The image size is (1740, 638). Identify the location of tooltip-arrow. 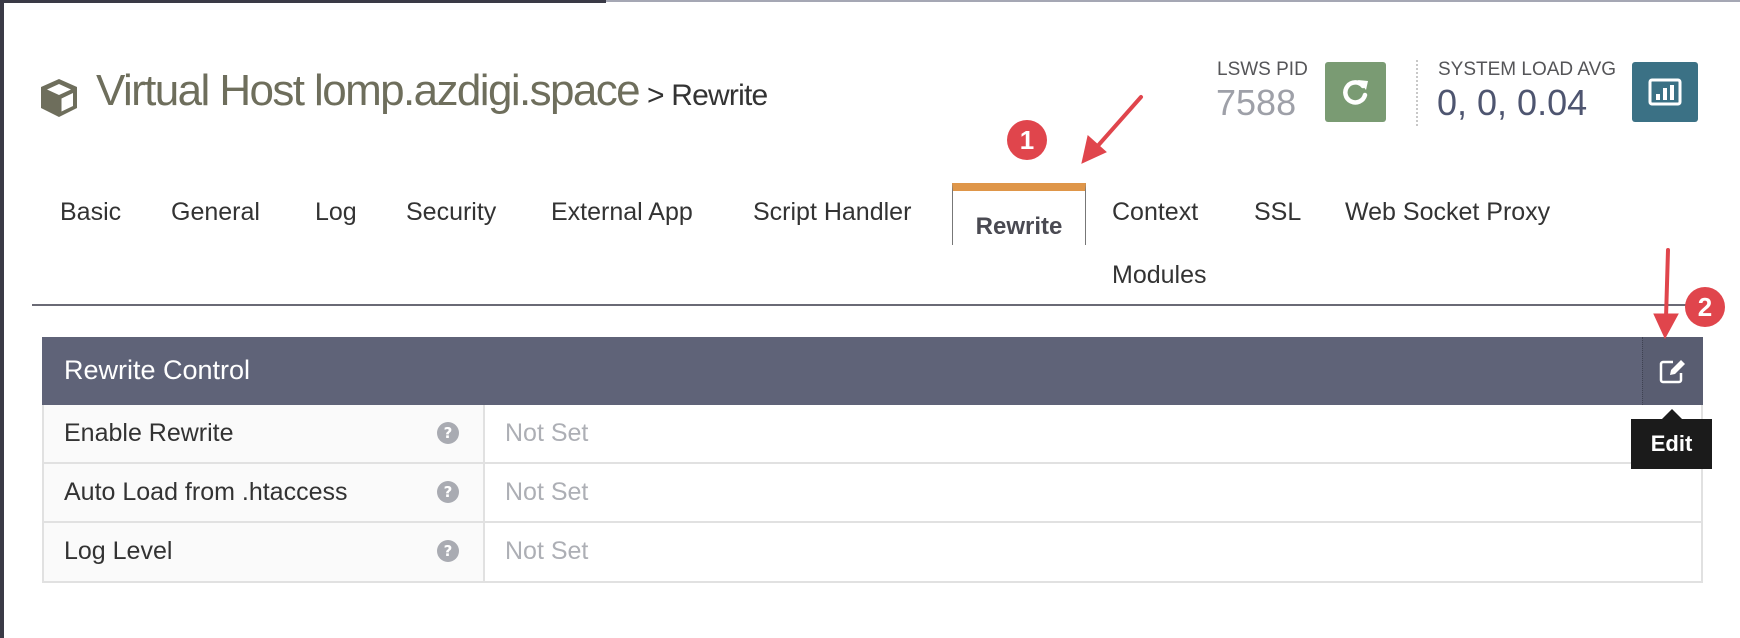
(1672, 414).